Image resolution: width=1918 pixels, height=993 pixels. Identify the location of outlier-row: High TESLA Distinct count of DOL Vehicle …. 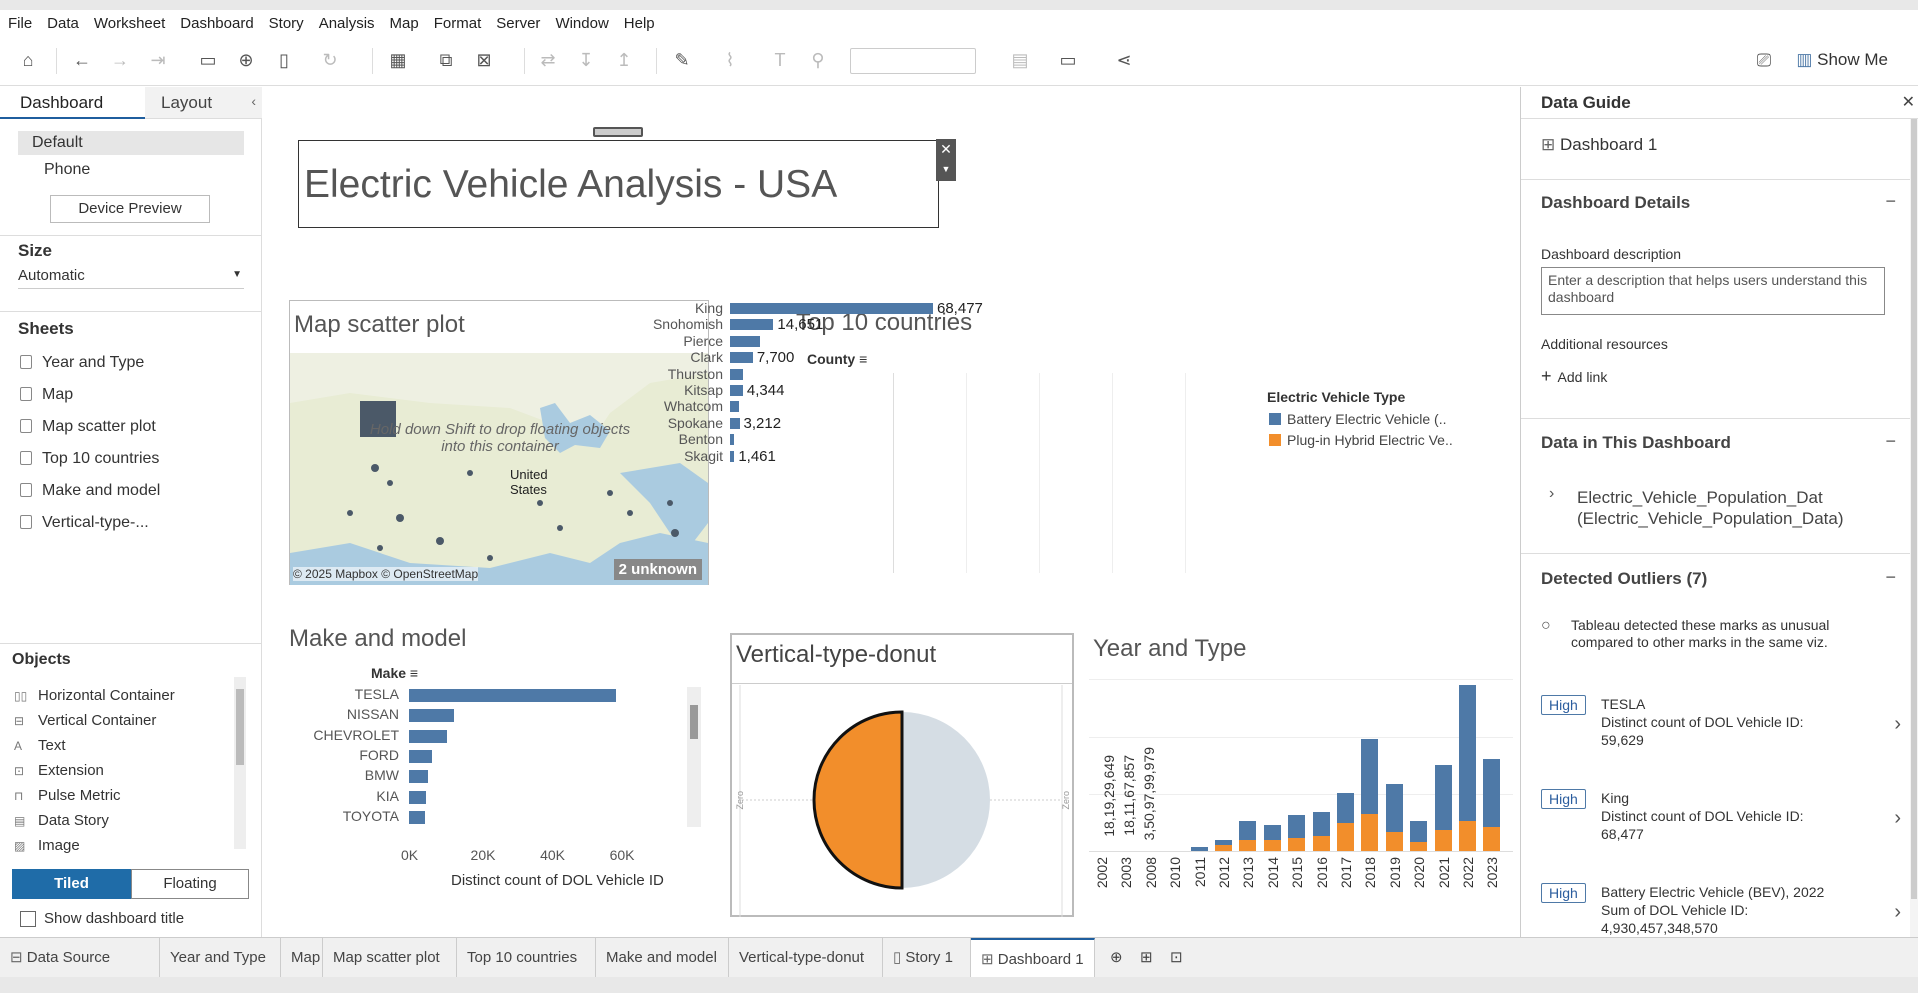
(1721, 725).